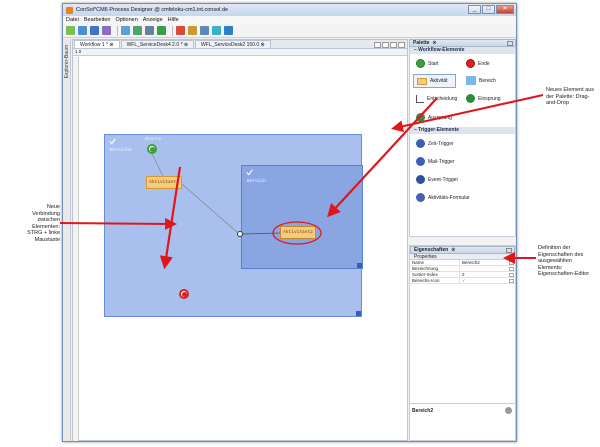 Image resolution: width=600 pixels, height=447 pixels. Describe the element at coordinates (382, 157) in the screenshot. I see `arrow-dragdrop` at that location.